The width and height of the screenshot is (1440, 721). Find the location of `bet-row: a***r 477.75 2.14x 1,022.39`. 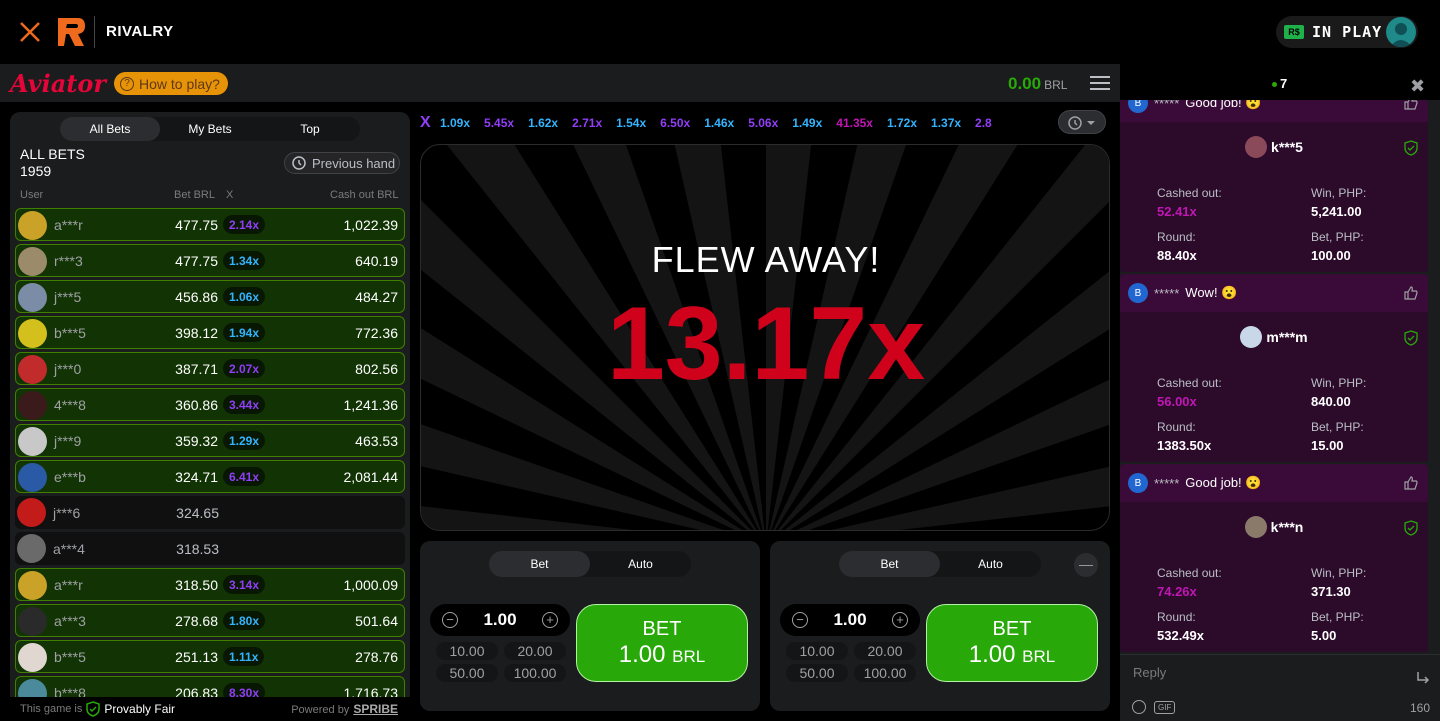

bet-row: a***r 477.75 2.14x 1,022.39 is located at coordinates (210, 224).